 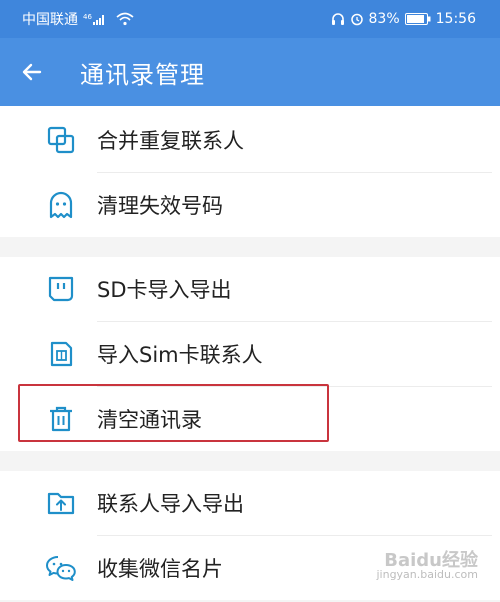 I want to click on menu-item-label: 合并重复联系人, so click(x=170, y=141).